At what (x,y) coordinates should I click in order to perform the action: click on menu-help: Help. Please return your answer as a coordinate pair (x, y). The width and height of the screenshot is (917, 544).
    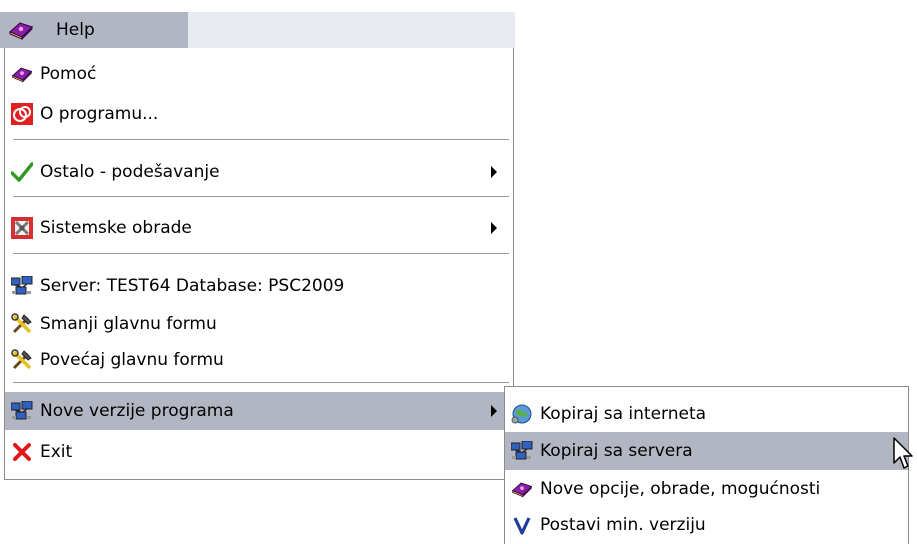
    Looking at the image, I should click on (94, 30).